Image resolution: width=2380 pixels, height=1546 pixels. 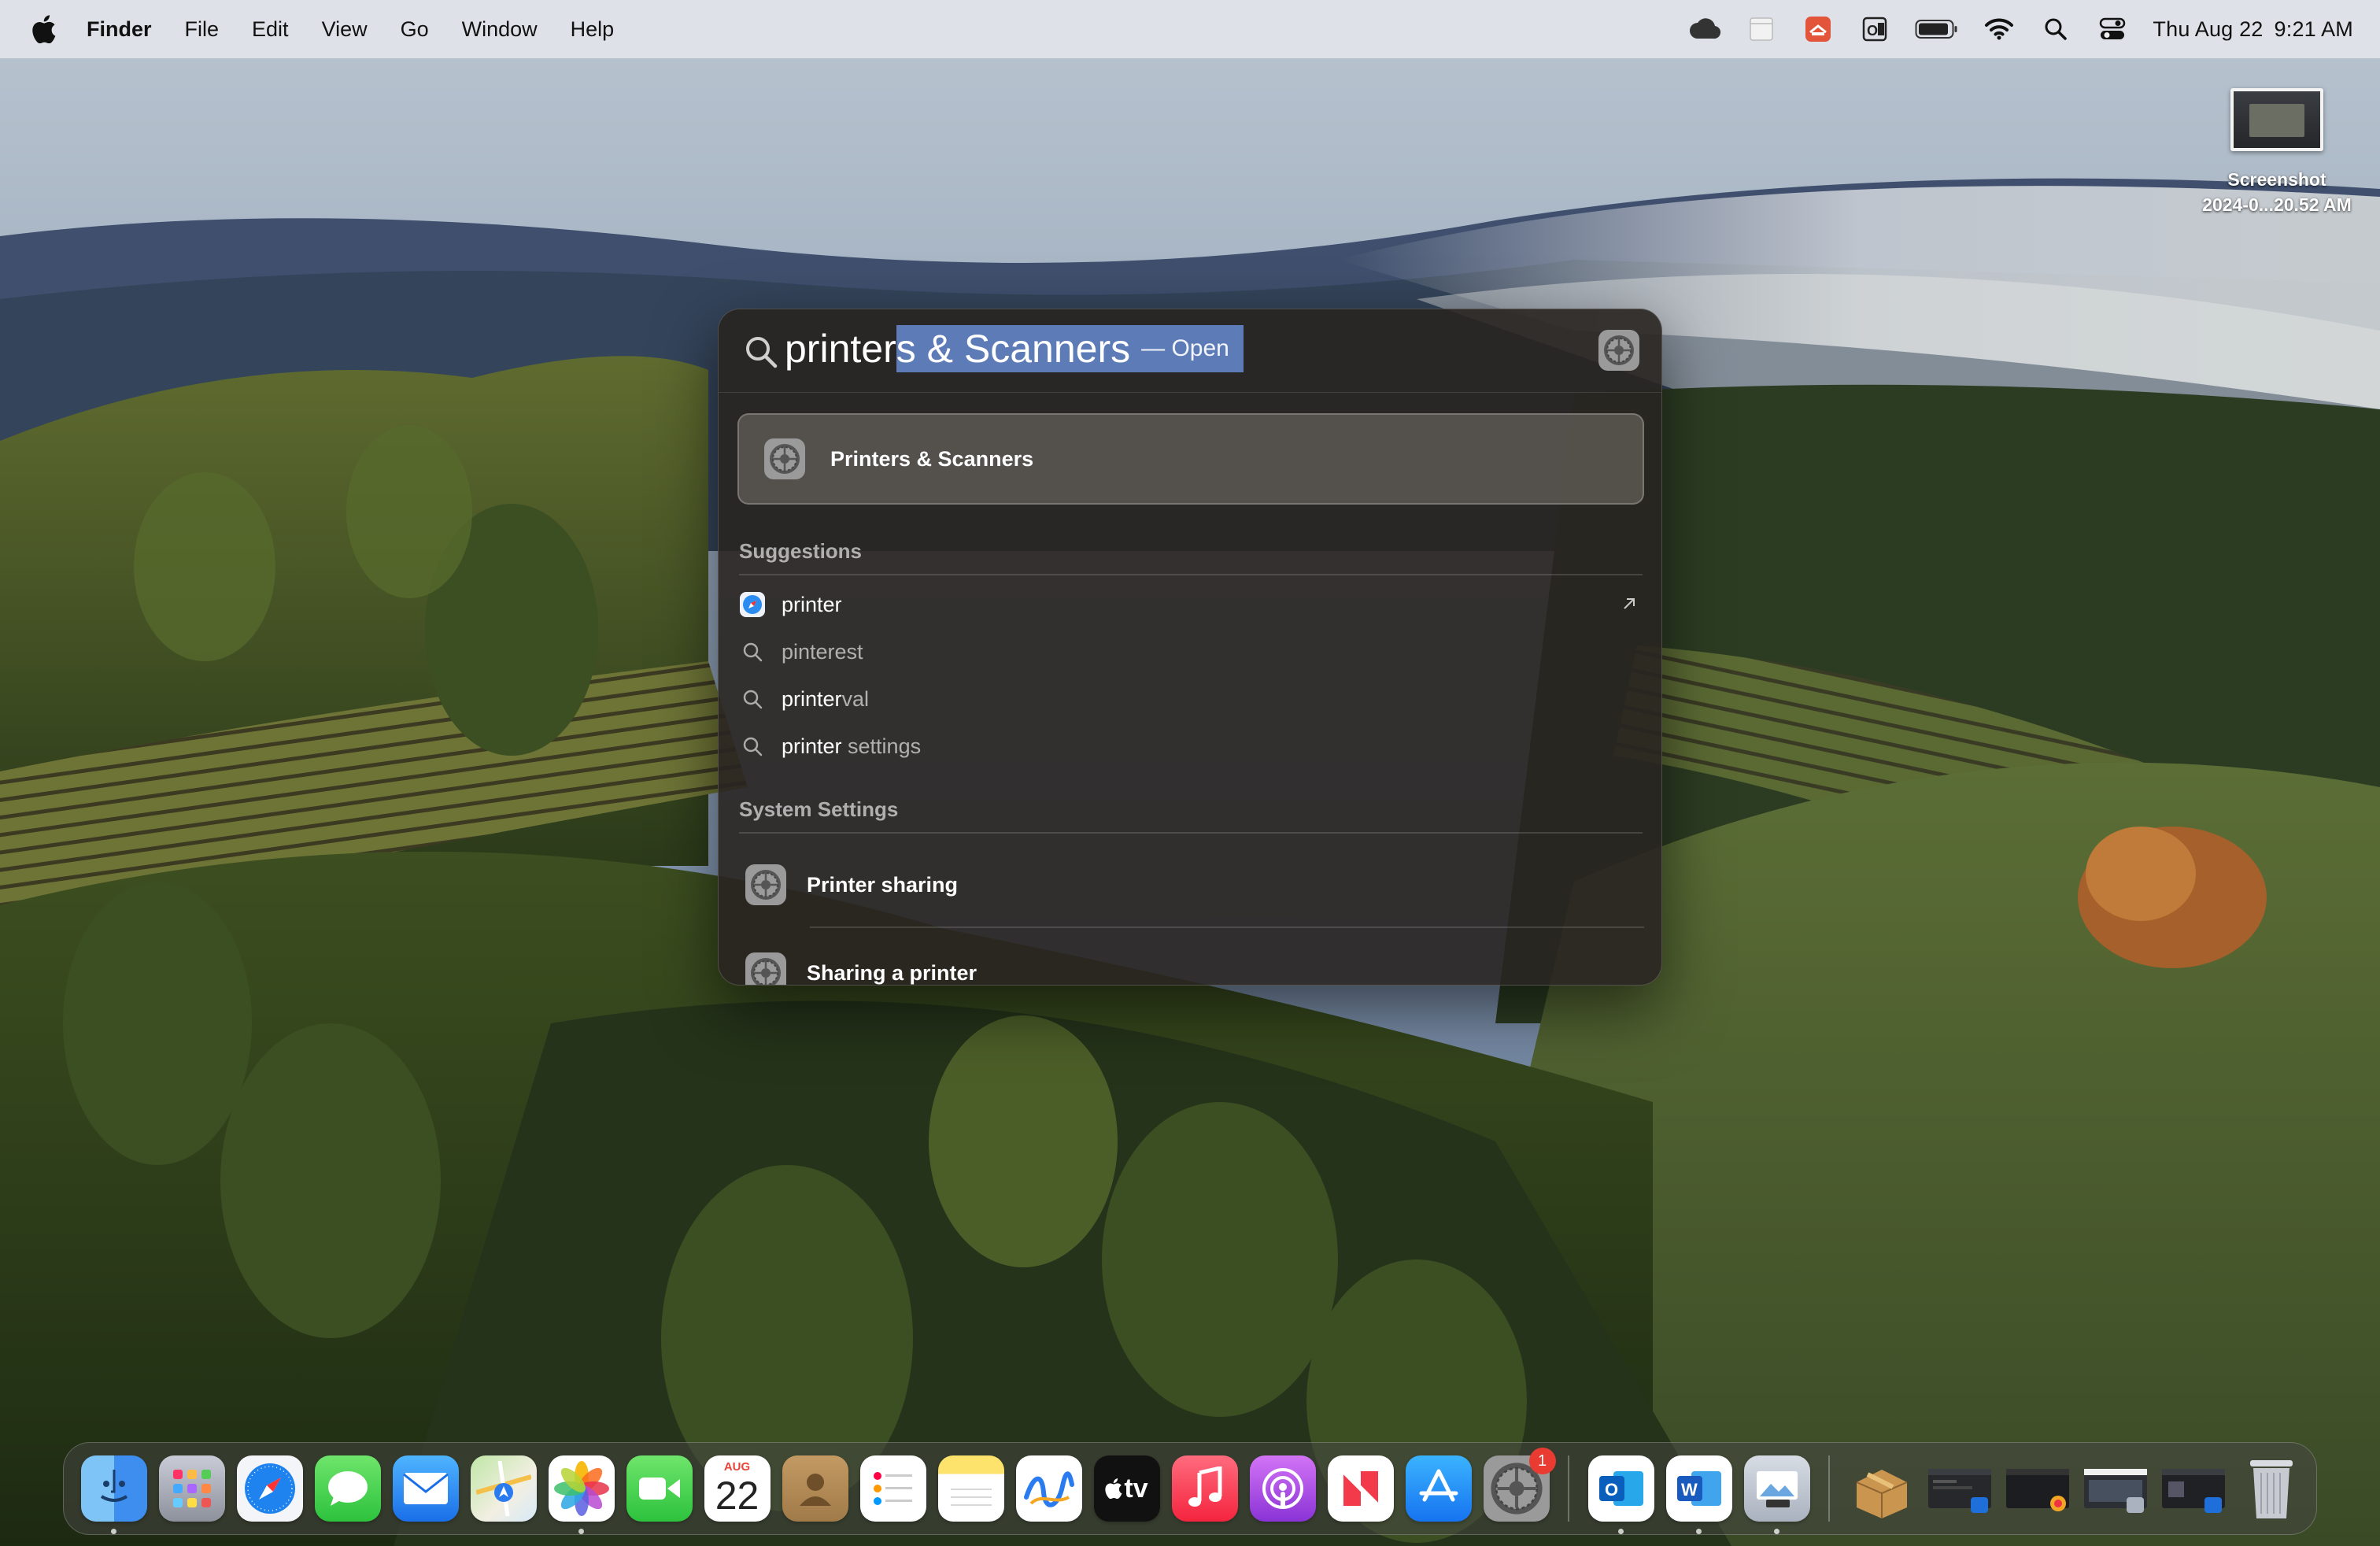 I want to click on tv-label: tv, so click(x=1126, y=1489).